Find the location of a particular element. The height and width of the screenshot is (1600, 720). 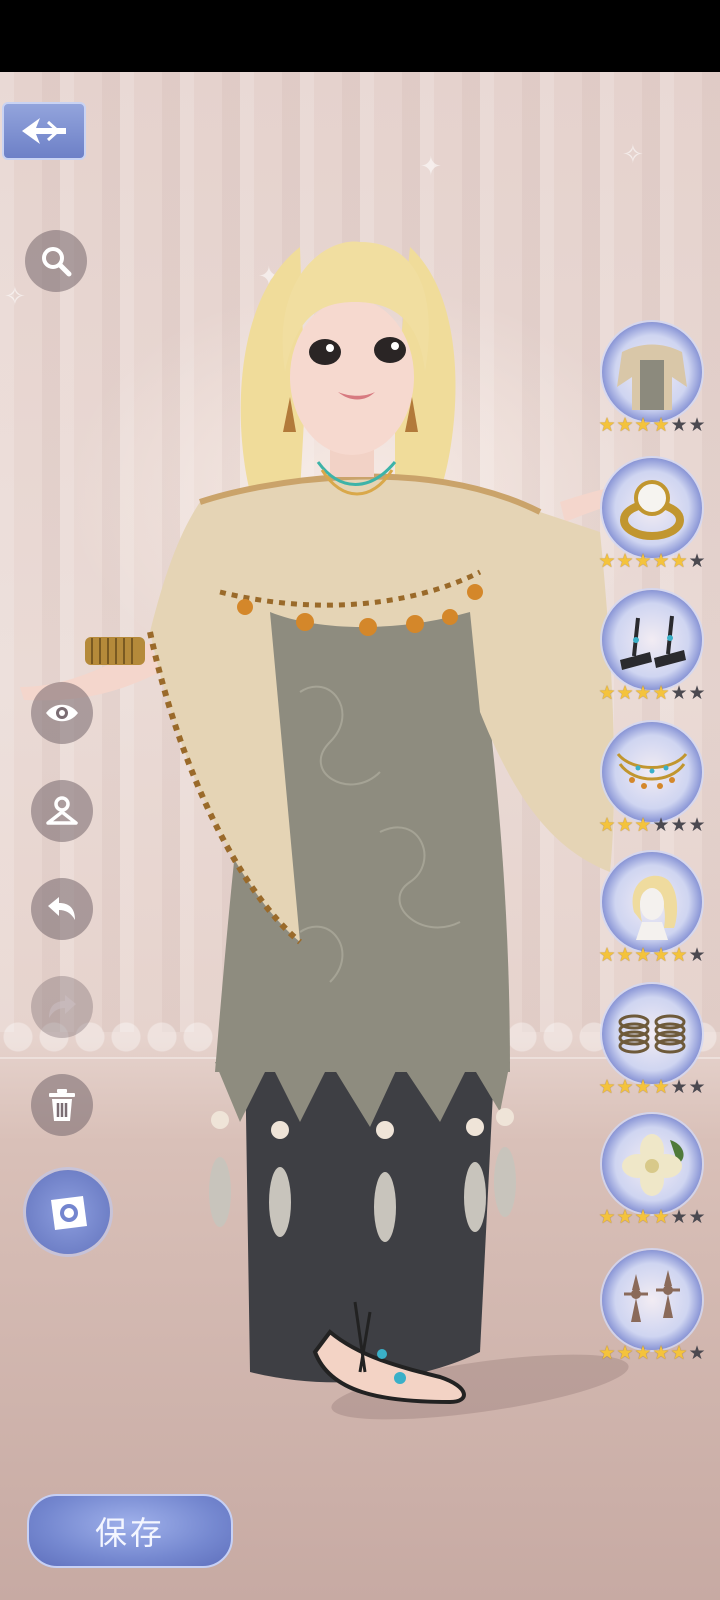

camera-button is located at coordinates (68, 1212).